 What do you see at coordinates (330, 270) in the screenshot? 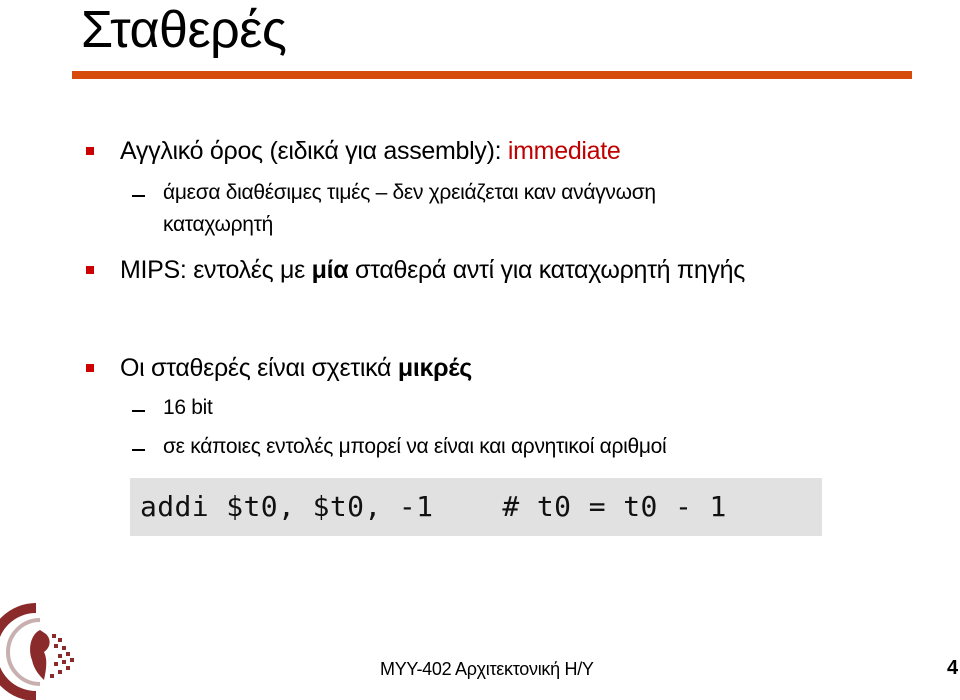
I see `bullet-2-bold: μία` at bounding box center [330, 270].